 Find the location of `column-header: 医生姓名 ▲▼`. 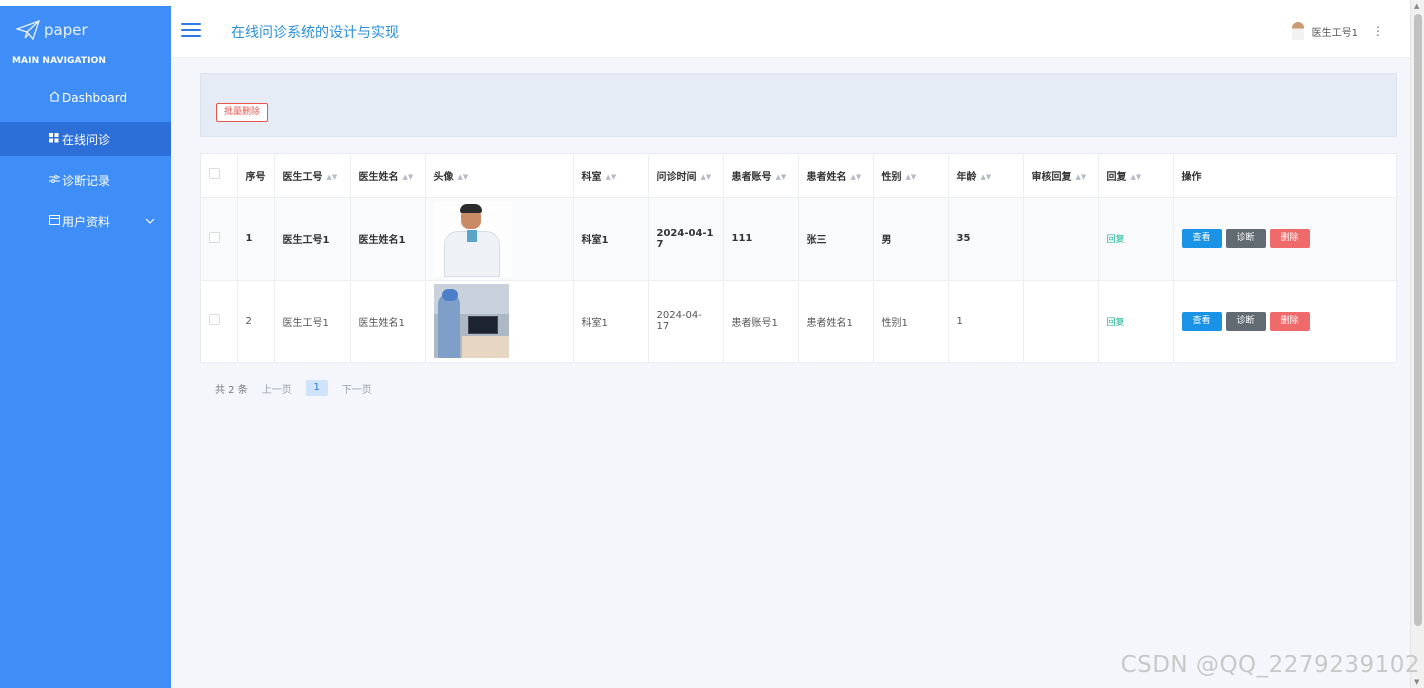

column-header: 医生姓名 ▲▼ is located at coordinates (388, 176).